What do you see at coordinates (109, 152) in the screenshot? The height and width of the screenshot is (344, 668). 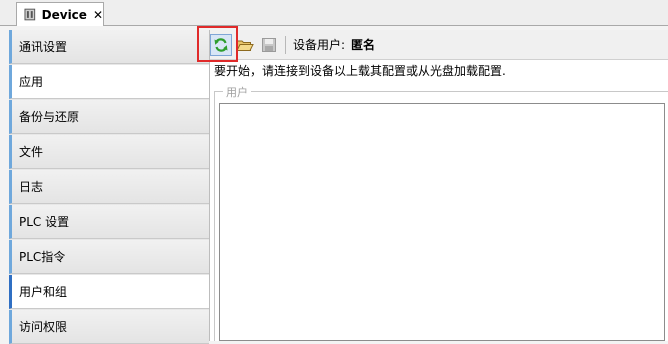 I see `sidebar-item-files: 文件` at bounding box center [109, 152].